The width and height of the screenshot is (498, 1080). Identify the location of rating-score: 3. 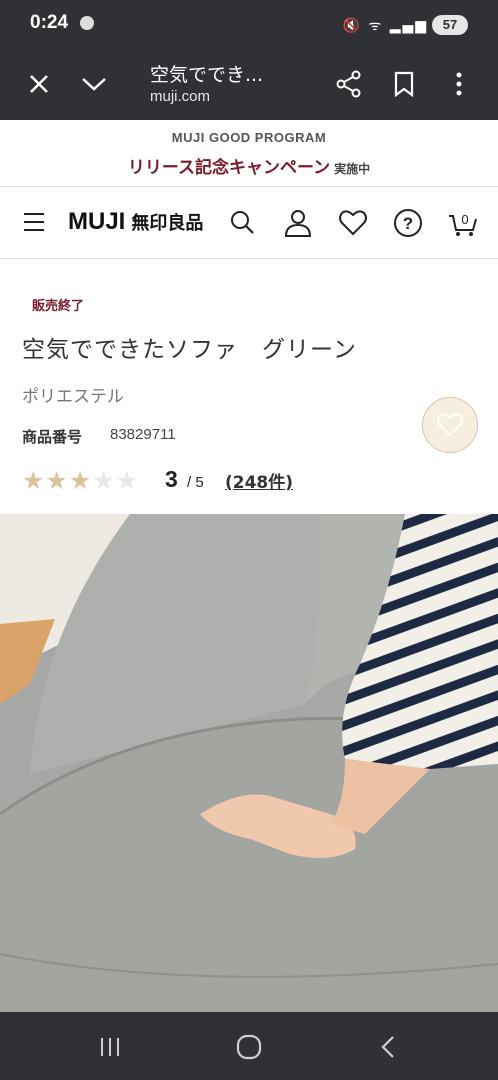
(171, 479).